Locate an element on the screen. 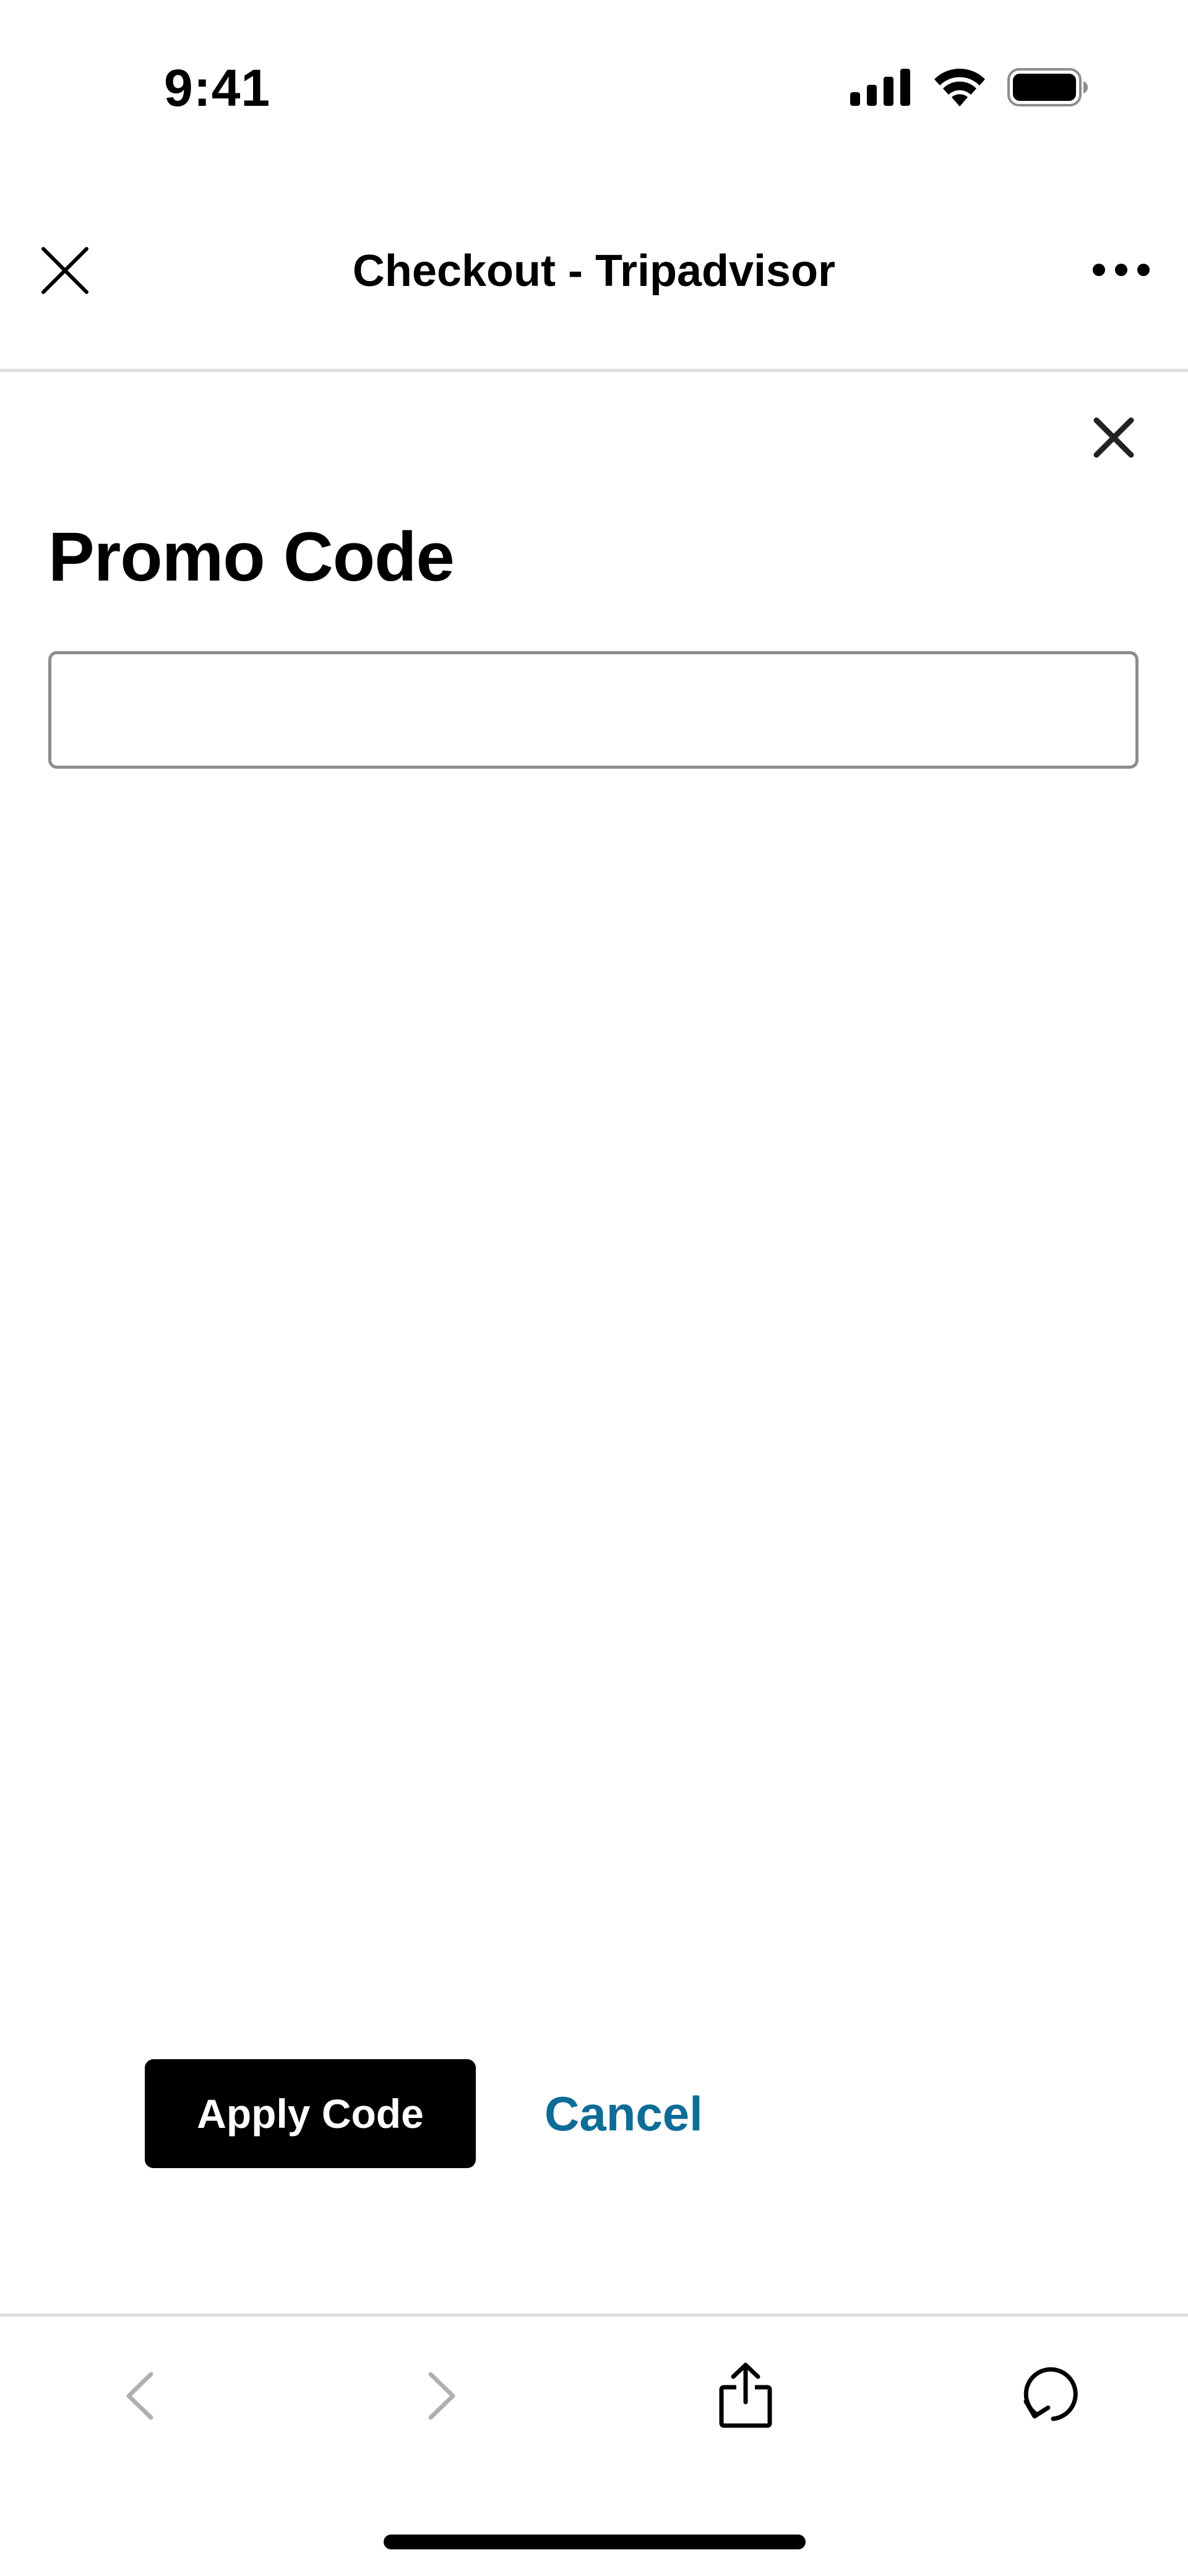 This screenshot has width=1188, height=2576. promo-code-title: Promo Code is located at coordinates (252, 556).